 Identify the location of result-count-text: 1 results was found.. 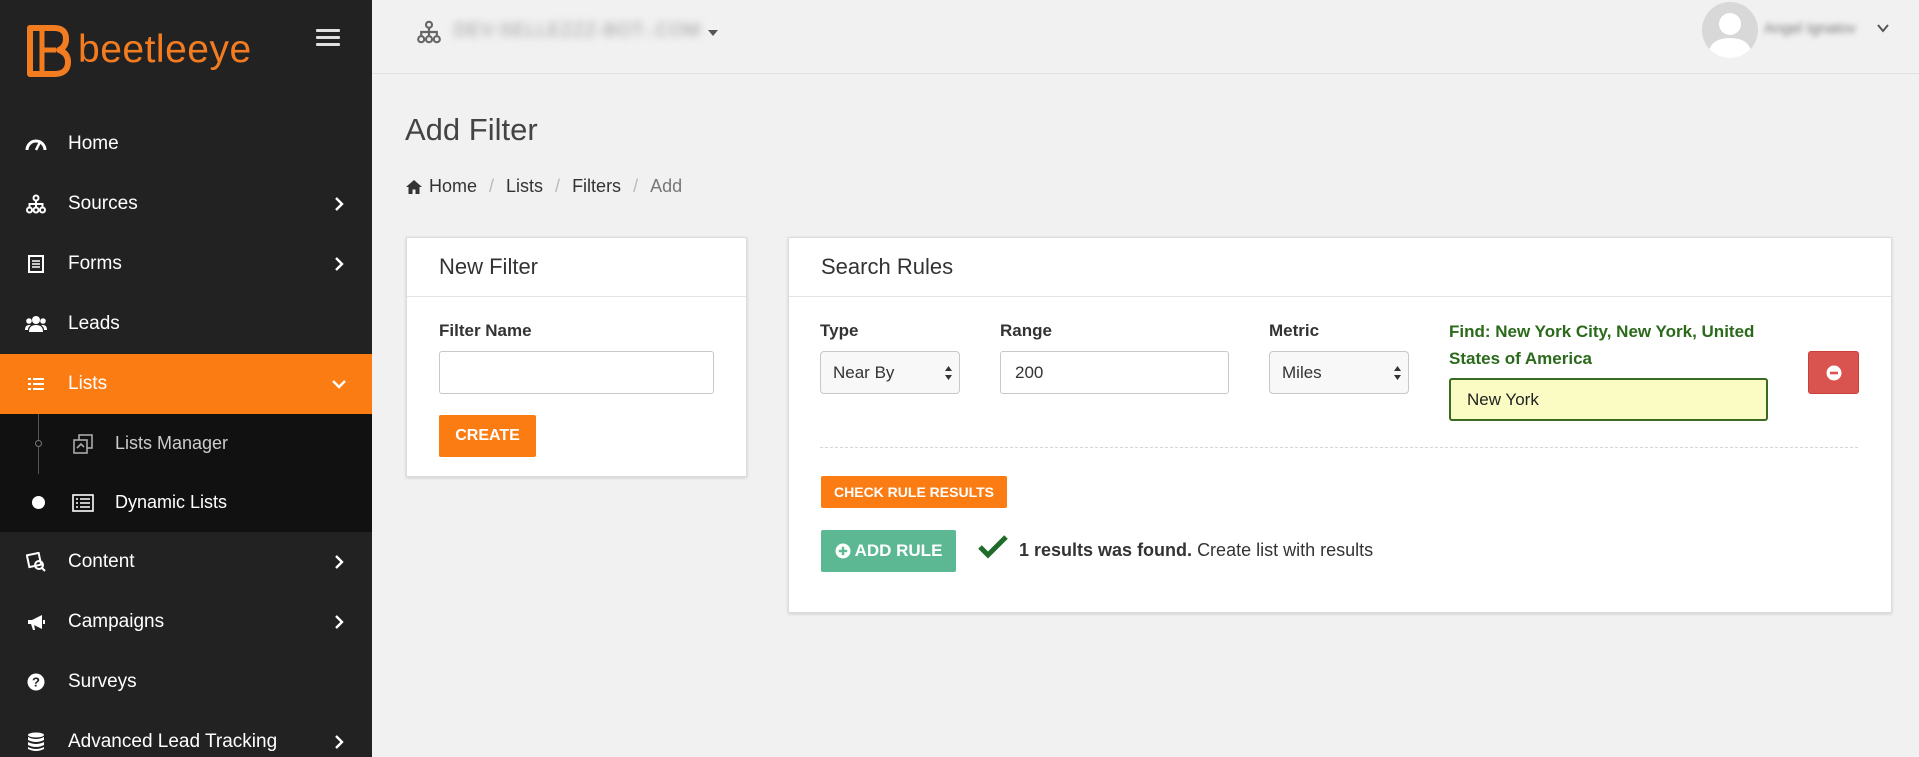
(1106, 550).